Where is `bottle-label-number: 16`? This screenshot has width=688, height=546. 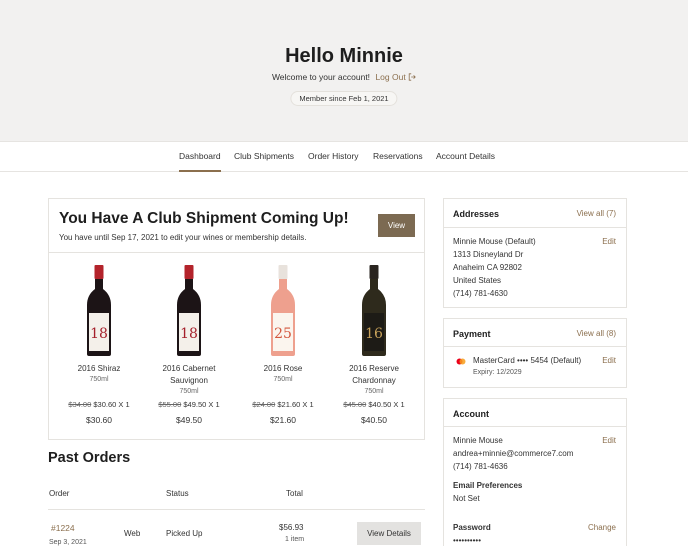
bottle-label-number: 16 is located at coordinates (374, 334).